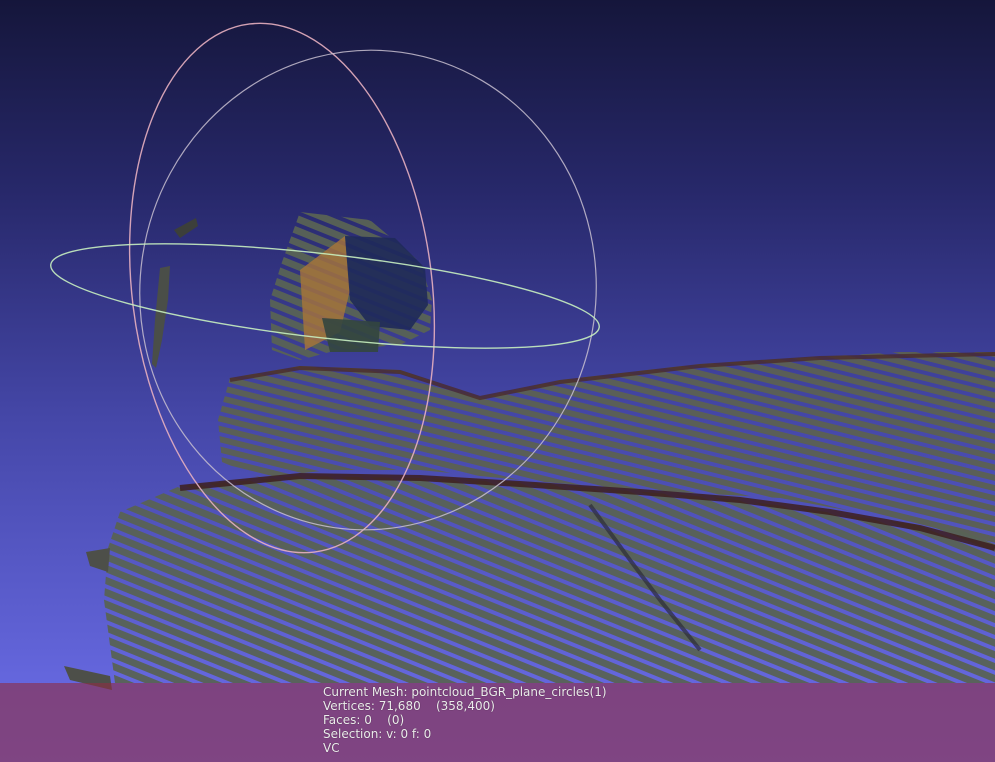 The image size is (995, 762). What do you see at coordinates (351, 335) in the screenshot?
I see `point-cloud-object-stand` at bounding box center [351, 335].